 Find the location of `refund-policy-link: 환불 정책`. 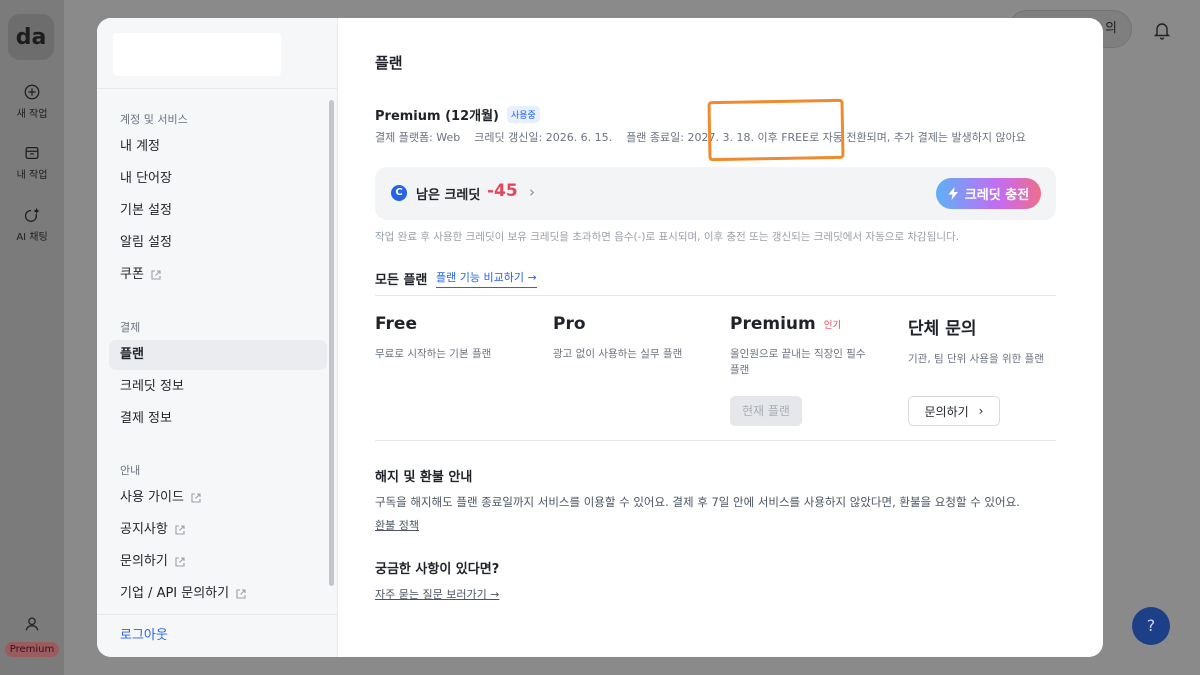

refund-policy-link: 환불 정책 is located at coordinates (397, 525).